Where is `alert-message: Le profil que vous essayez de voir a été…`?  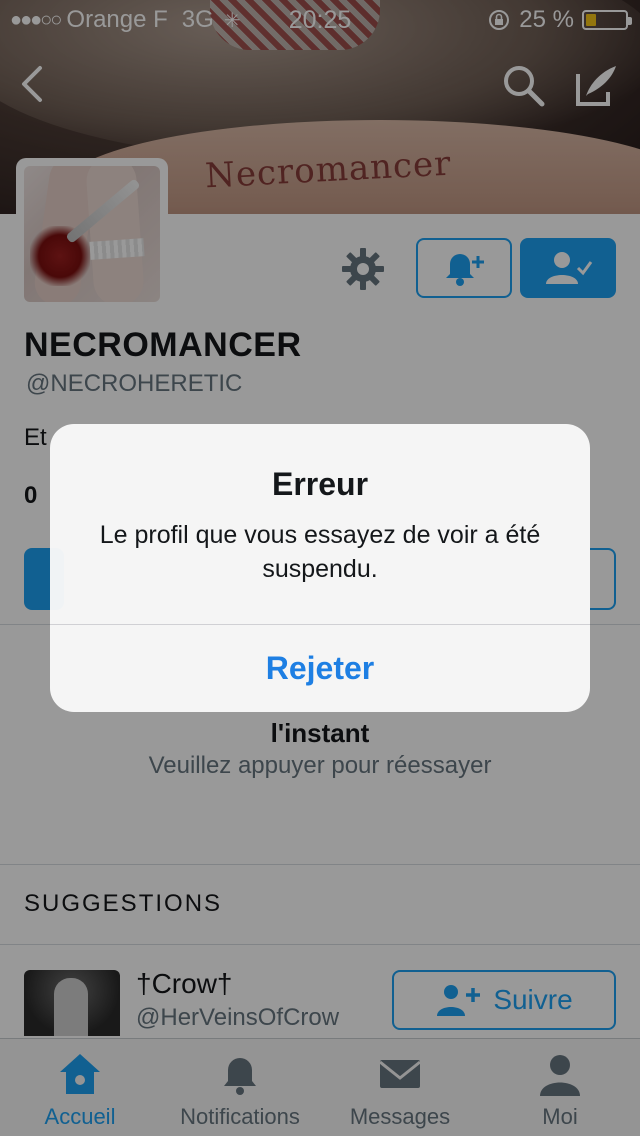
alert-message: Le profil que vous essayez de voir a été… is located at coordinates (320, 552).